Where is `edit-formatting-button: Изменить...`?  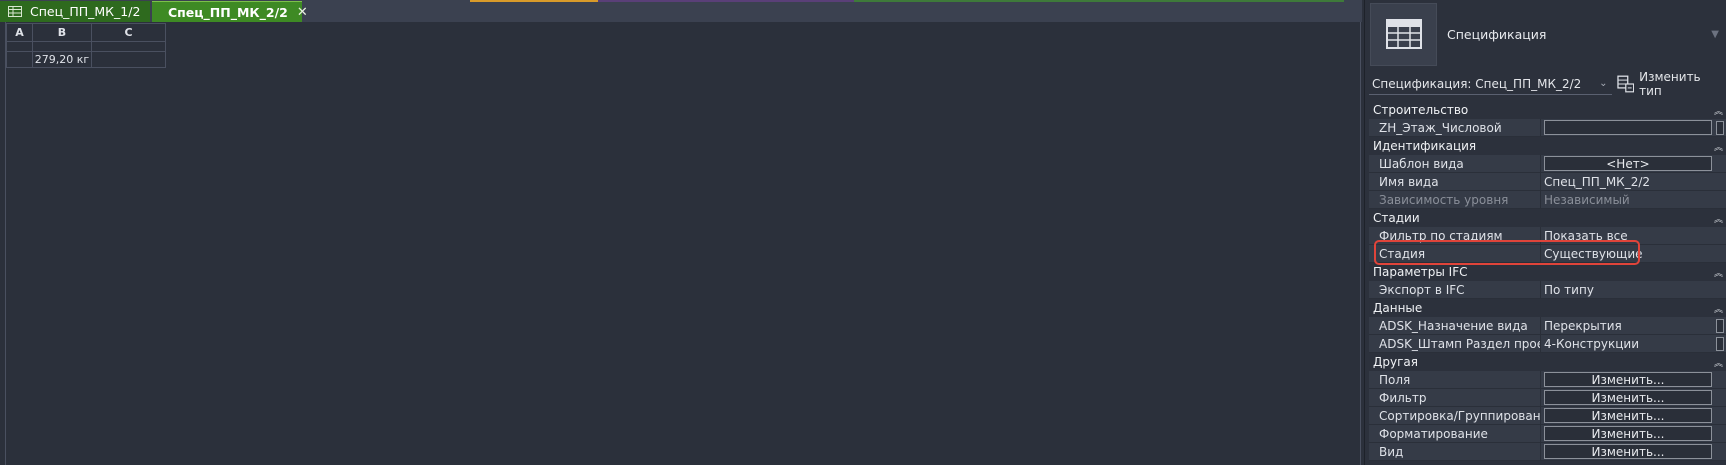 edit-formatting-button: Изменить... is located at coordinates (1628, 433).